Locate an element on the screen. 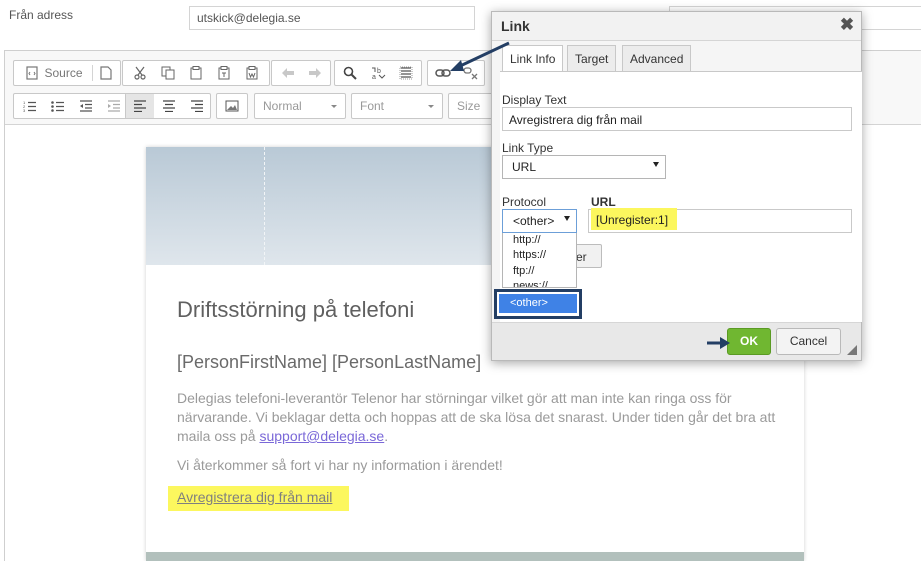 The image size is (921, 561). url-input-value: [Unregister:1] is located at coordinates (632, 220).